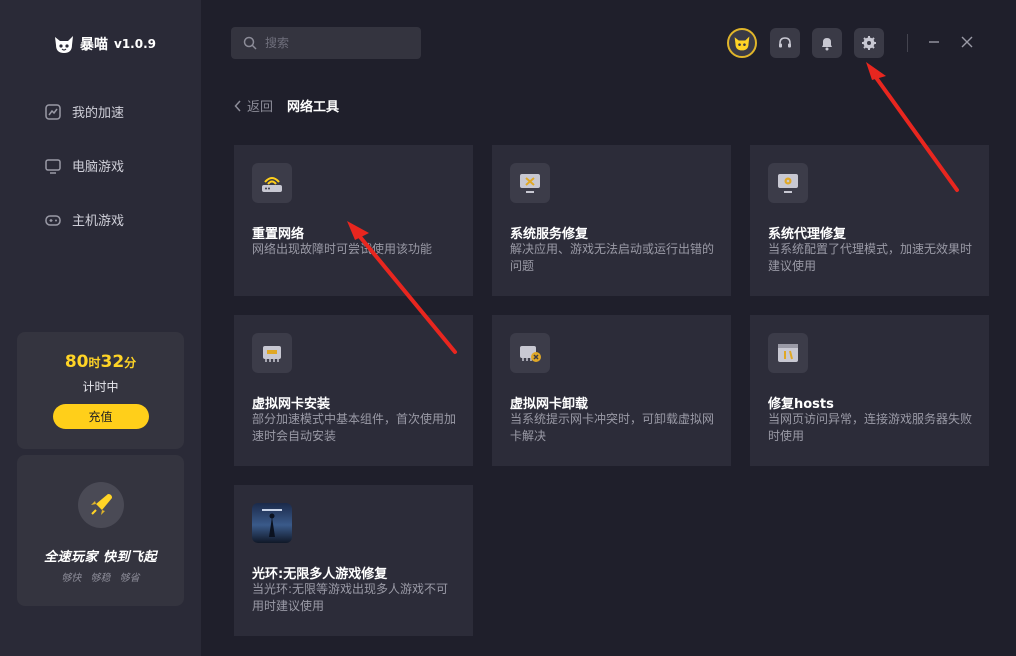 The image size is (1016, 656). I want to click on tool-card-system-service-repair: 系统服务修复 解决应用、游戏无法启动或运行出错的问题, so click(611, 220).